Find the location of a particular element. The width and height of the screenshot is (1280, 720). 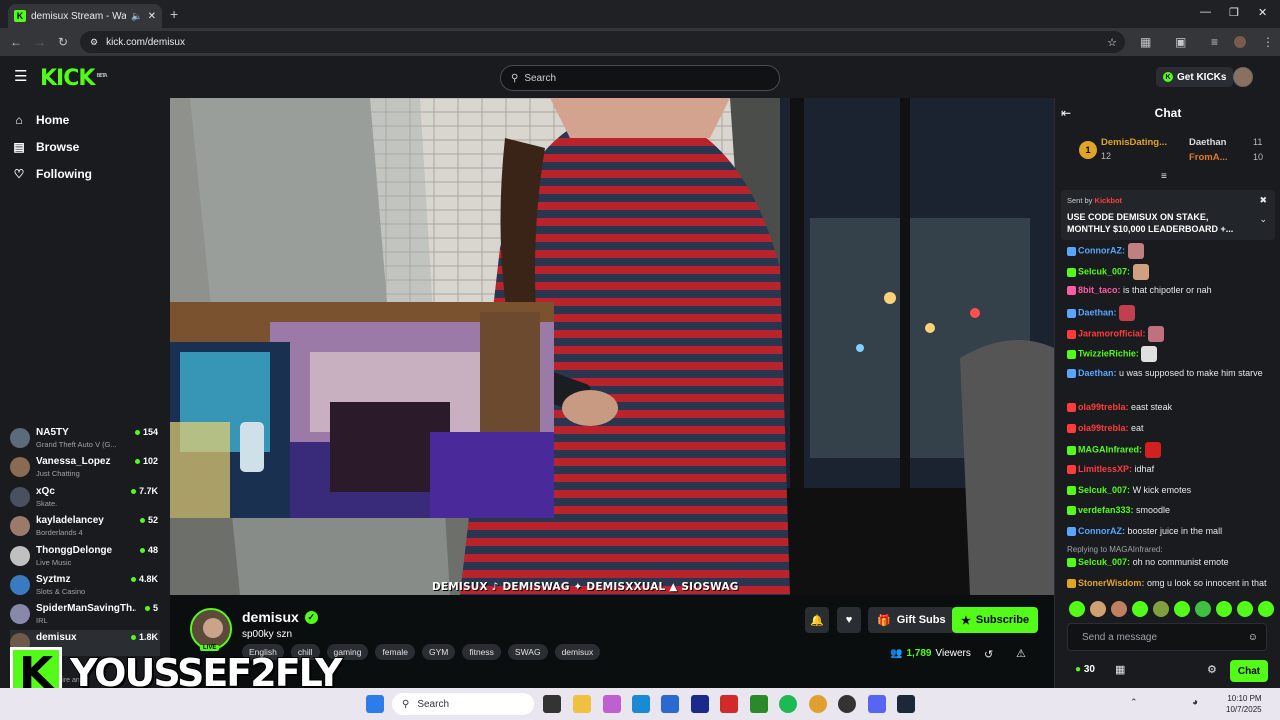

search-input: ⚲ Search is located at coordinates (640, 78).